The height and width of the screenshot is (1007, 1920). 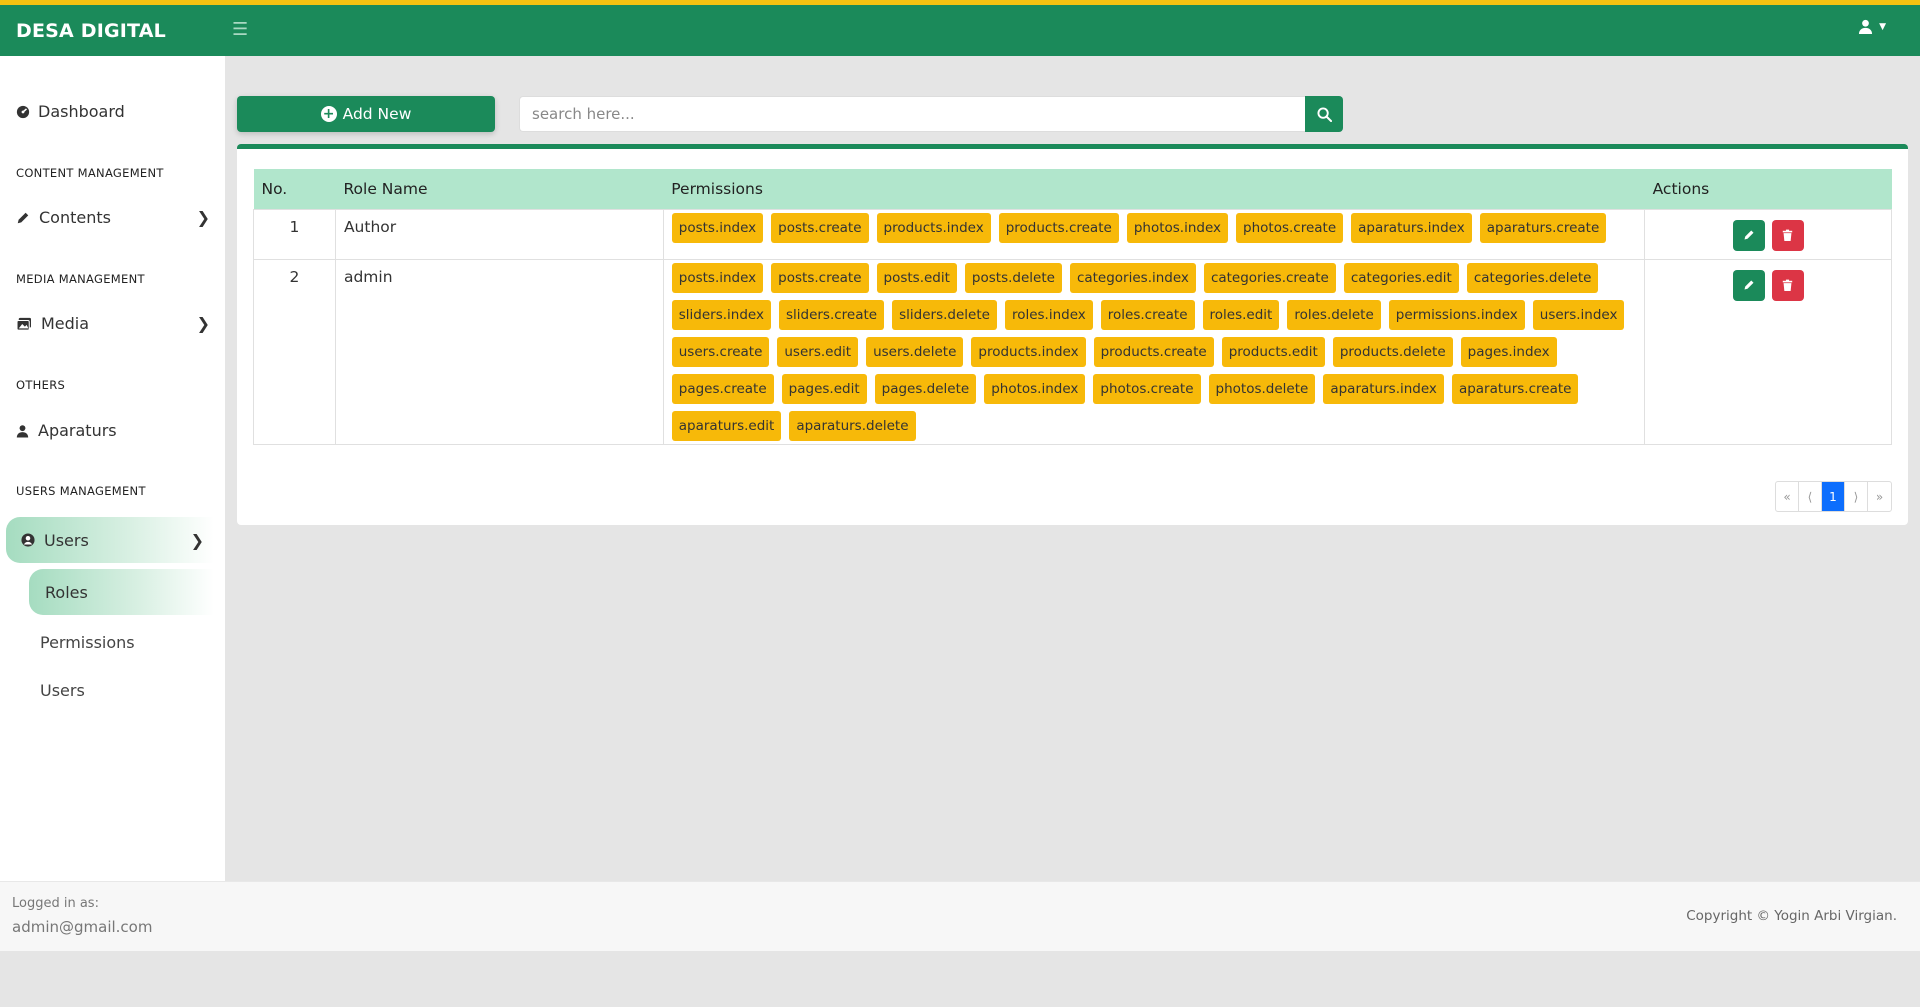 What do you see at coordinates (1768, 234) in the screenshot?
I see `row-actions` at bounding box center [1768, 234].